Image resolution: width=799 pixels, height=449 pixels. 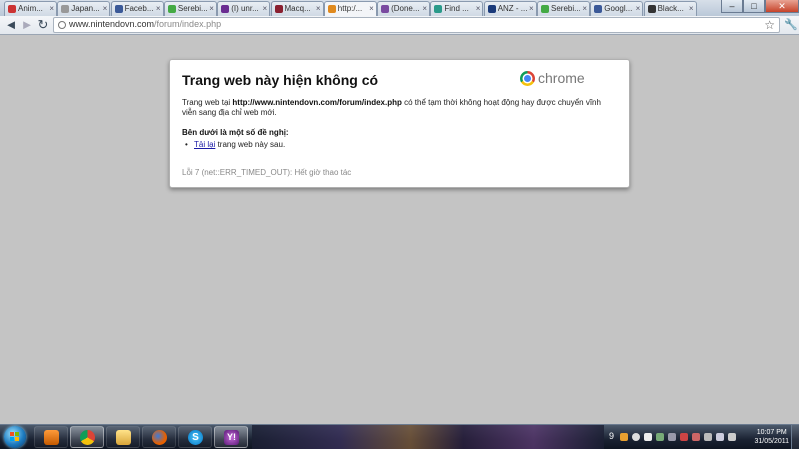 I want to click on media-player-icon, so click(x=51, y=437).